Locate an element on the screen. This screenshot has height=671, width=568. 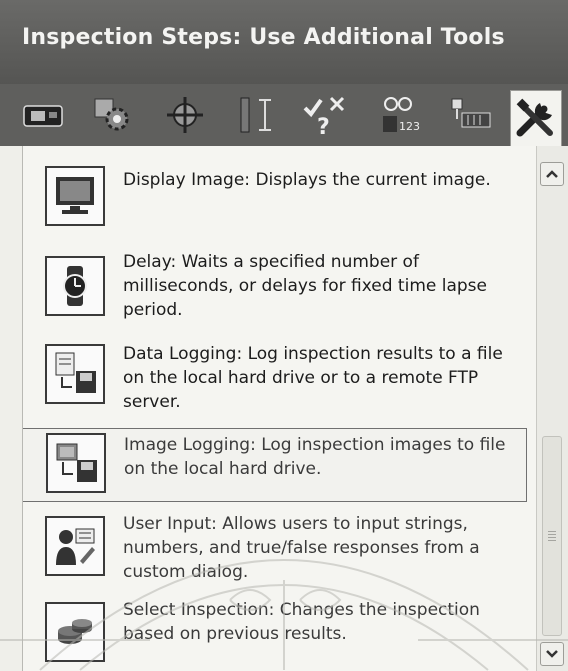
chevron-down-icon is located at coordinates (552, 654).